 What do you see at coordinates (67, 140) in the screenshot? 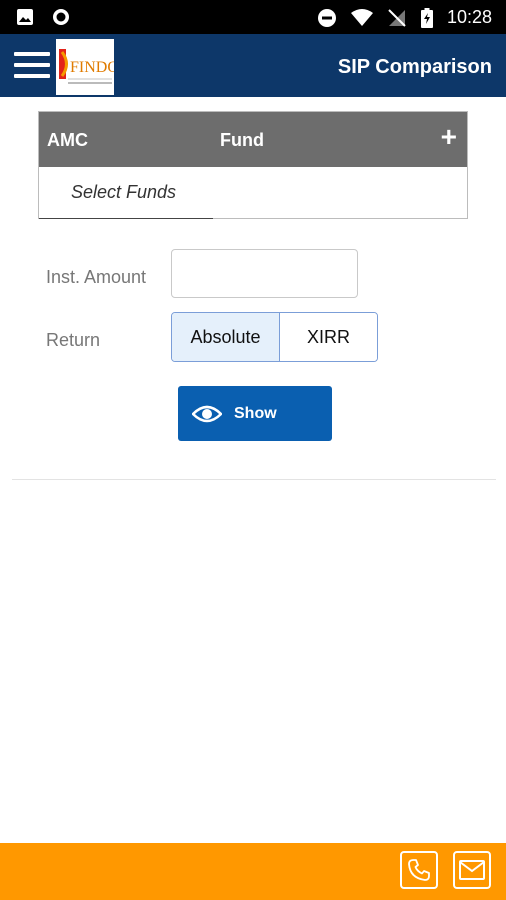
I see `column-header-amc: AMC` at bounding box center [67, 140].